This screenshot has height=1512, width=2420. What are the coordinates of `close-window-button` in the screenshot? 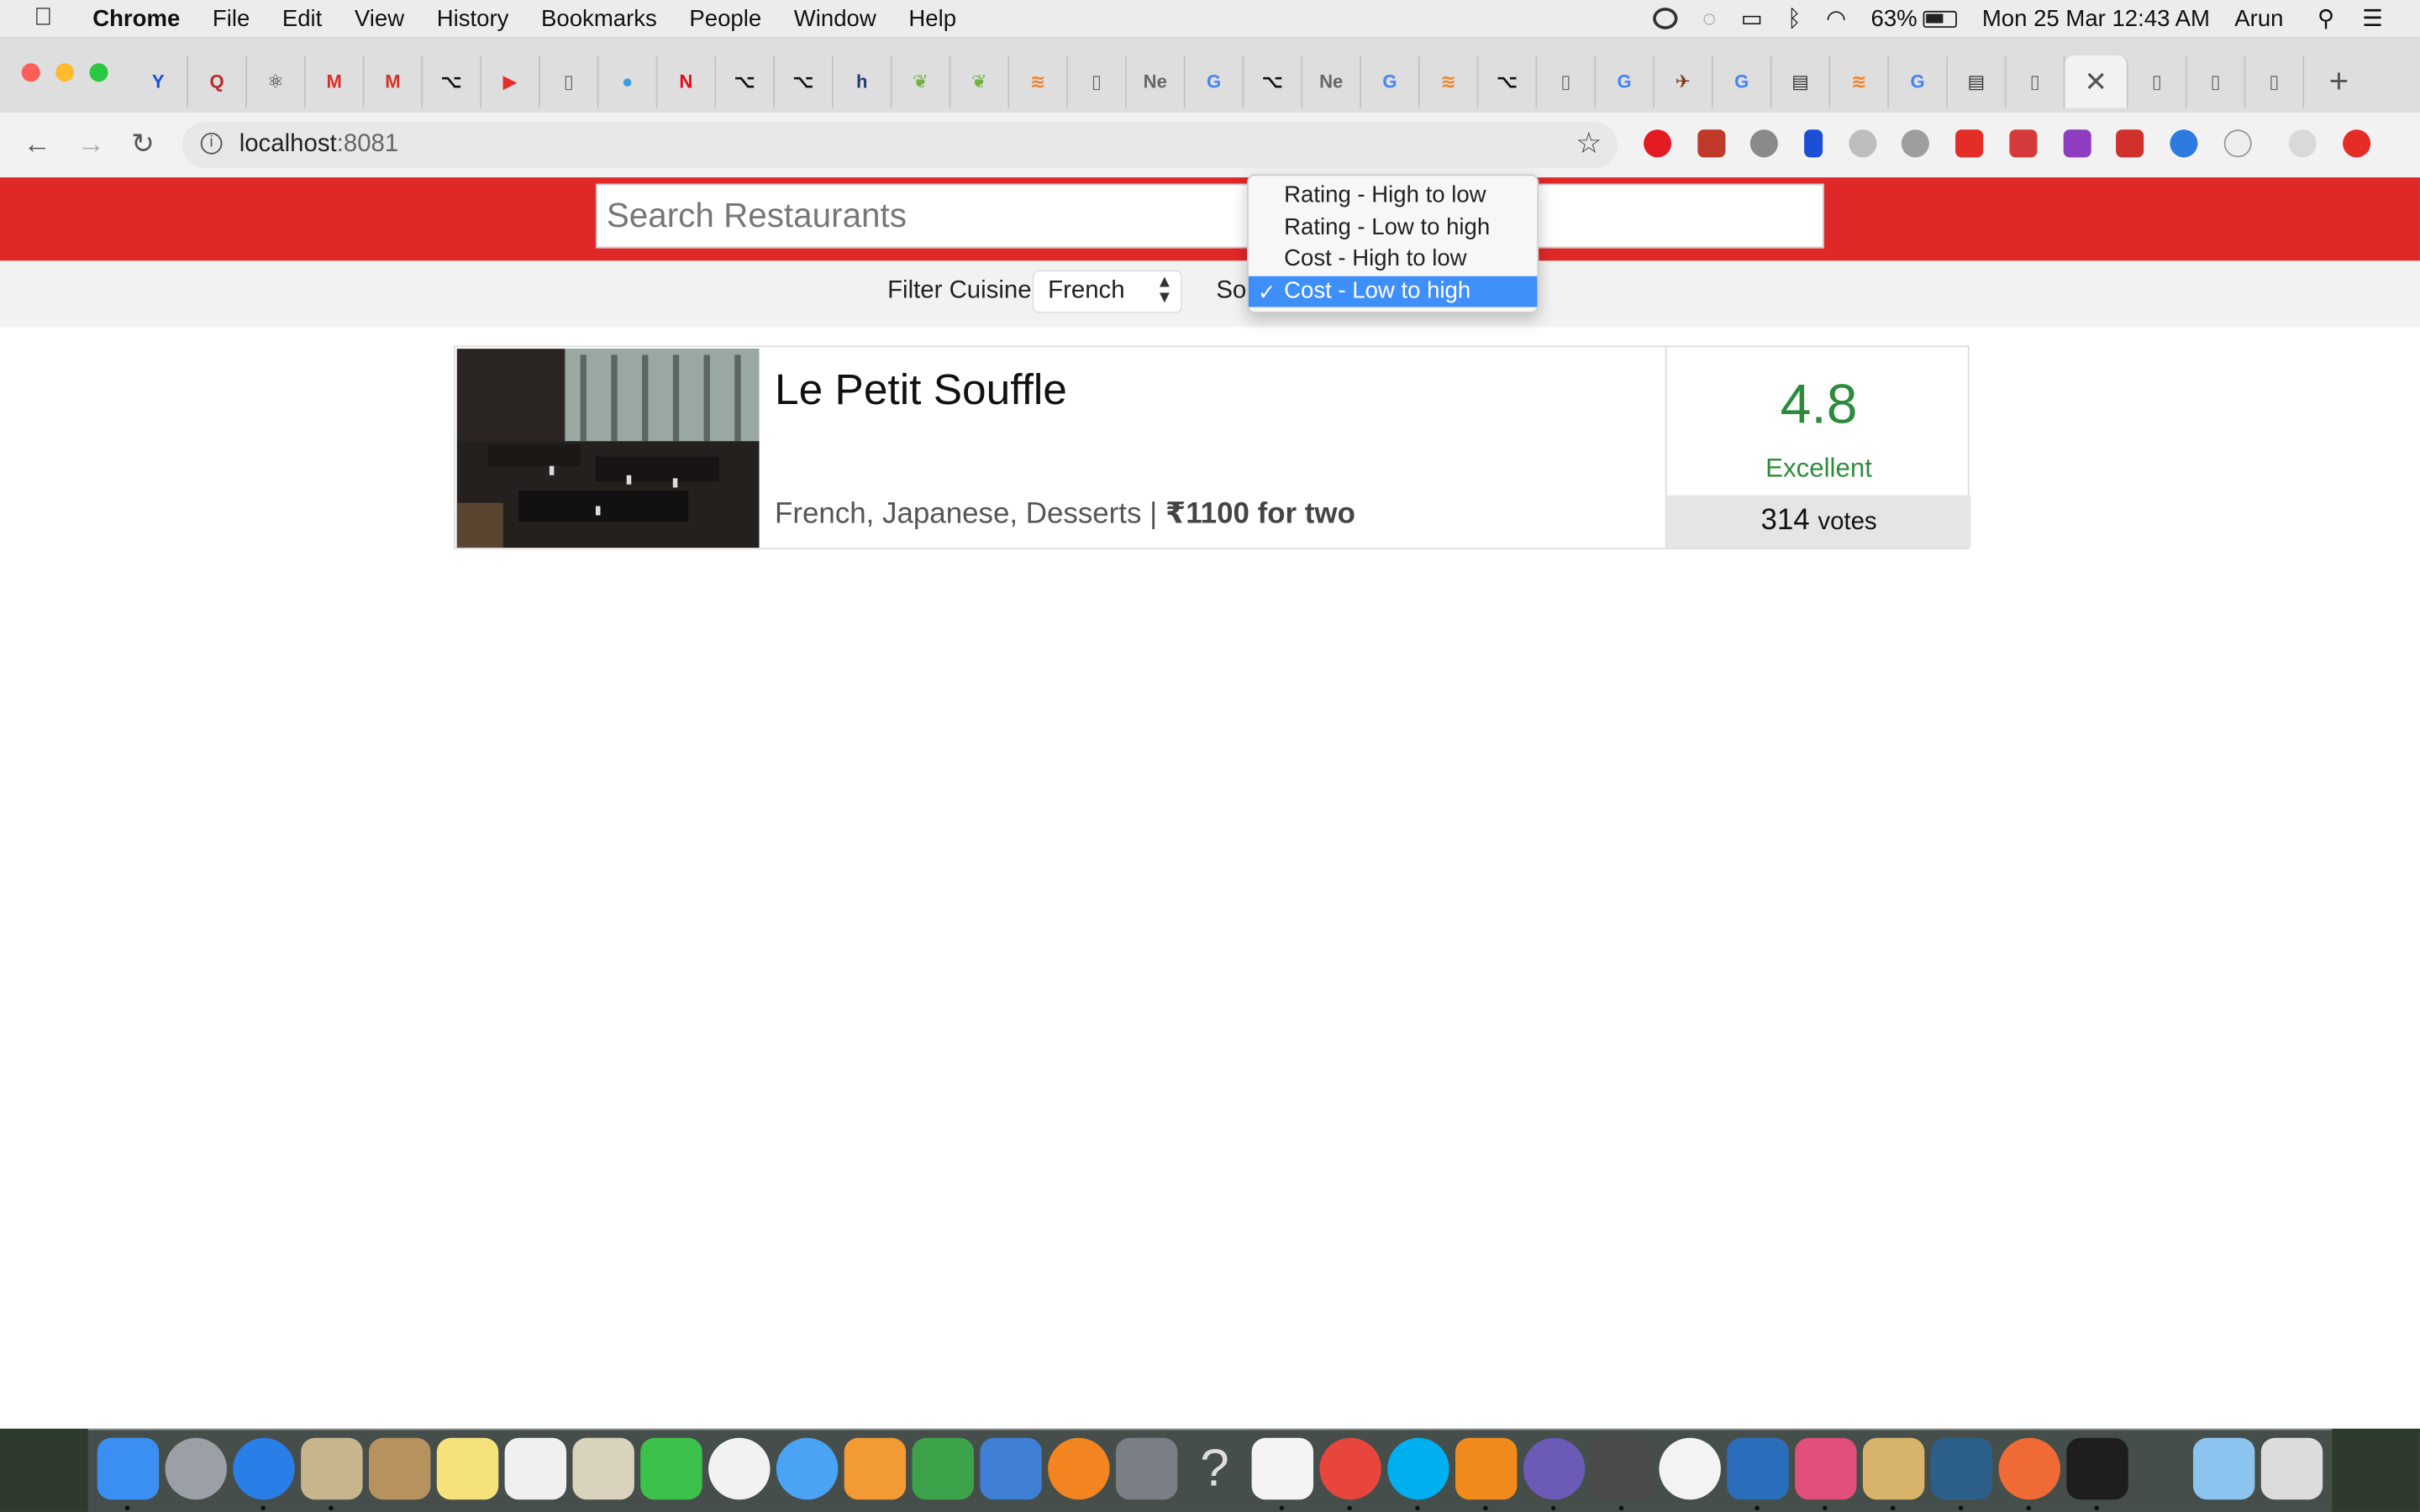 It's located at (30, 72).